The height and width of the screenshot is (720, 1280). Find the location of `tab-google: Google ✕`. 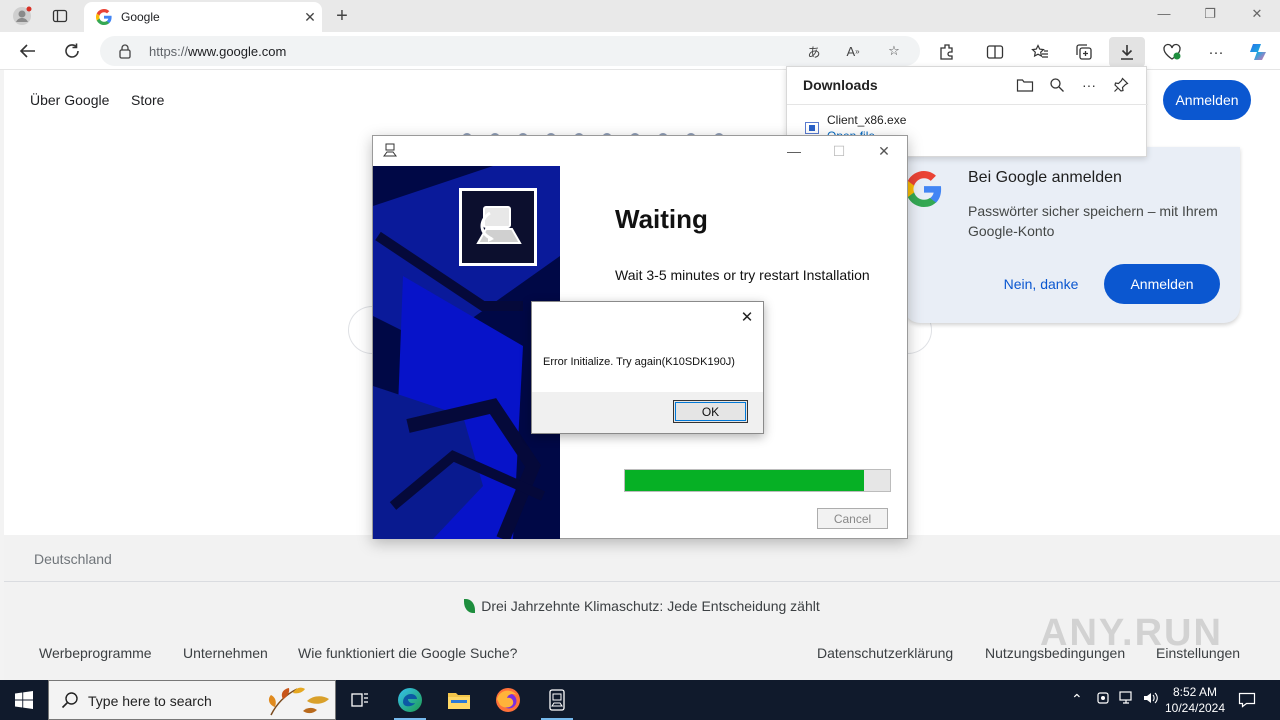

tab-google: Google ✕ is located at coordinates (203, 17).